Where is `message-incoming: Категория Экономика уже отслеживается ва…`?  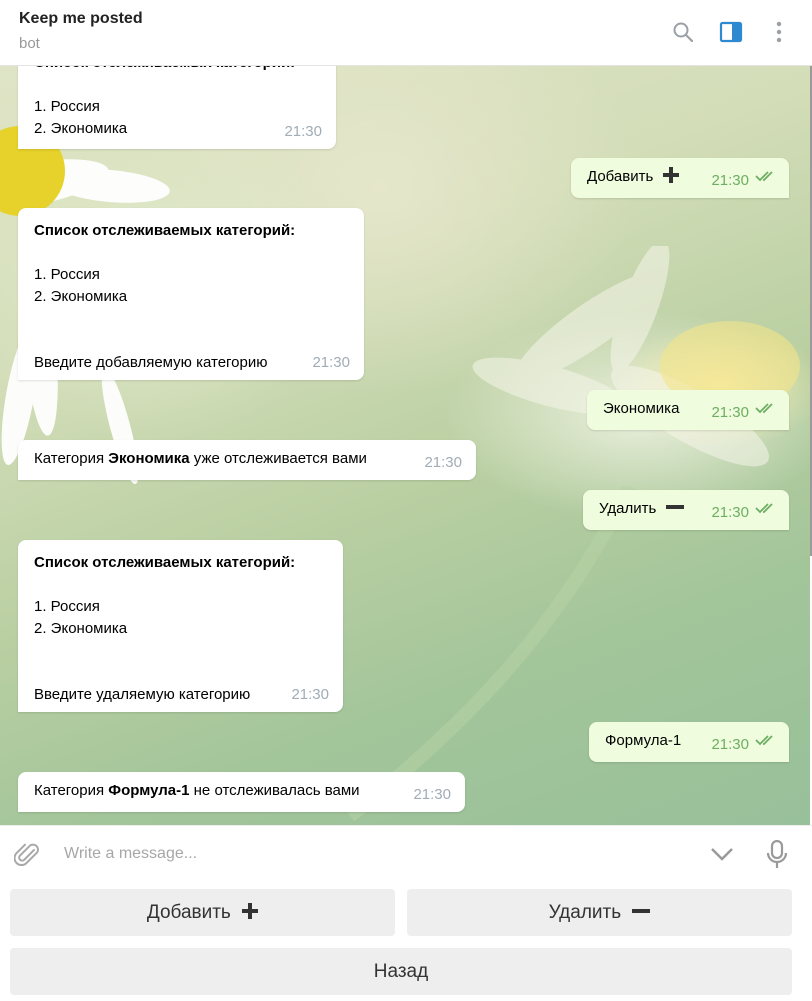 message-incoming: Категория Экономика уже отслеживается ва… is located at coordinates (247, 460).